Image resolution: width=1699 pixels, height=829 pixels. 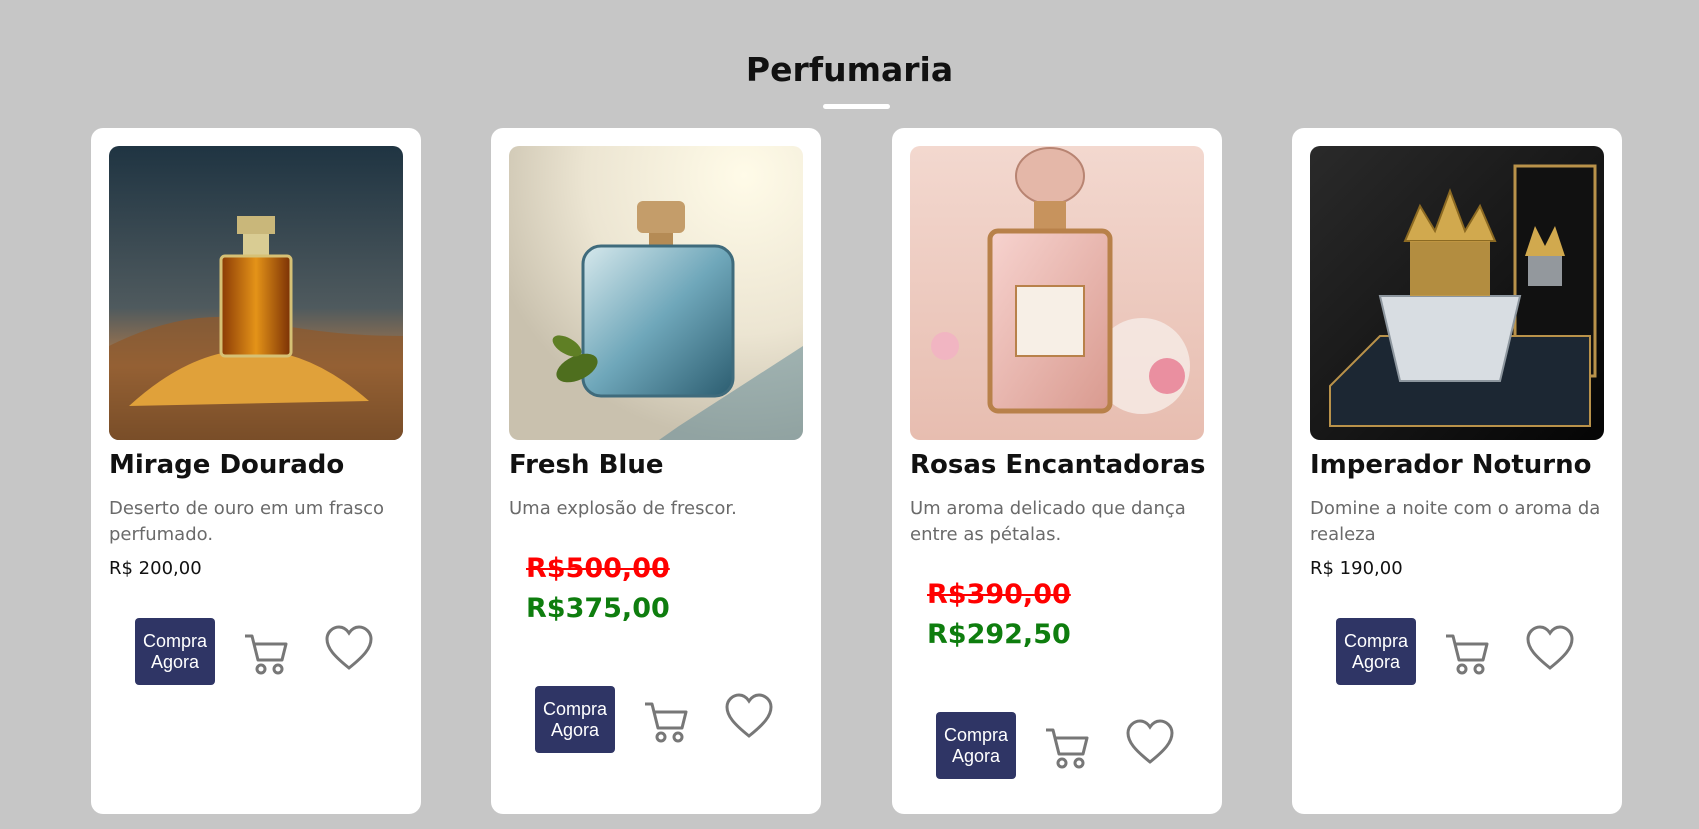 What do you see at coordinates (247, 521) in the screenshot?
I see `product-description: Deserto de ouro em um frasco perfumado.` at bounding box center [247, 521].